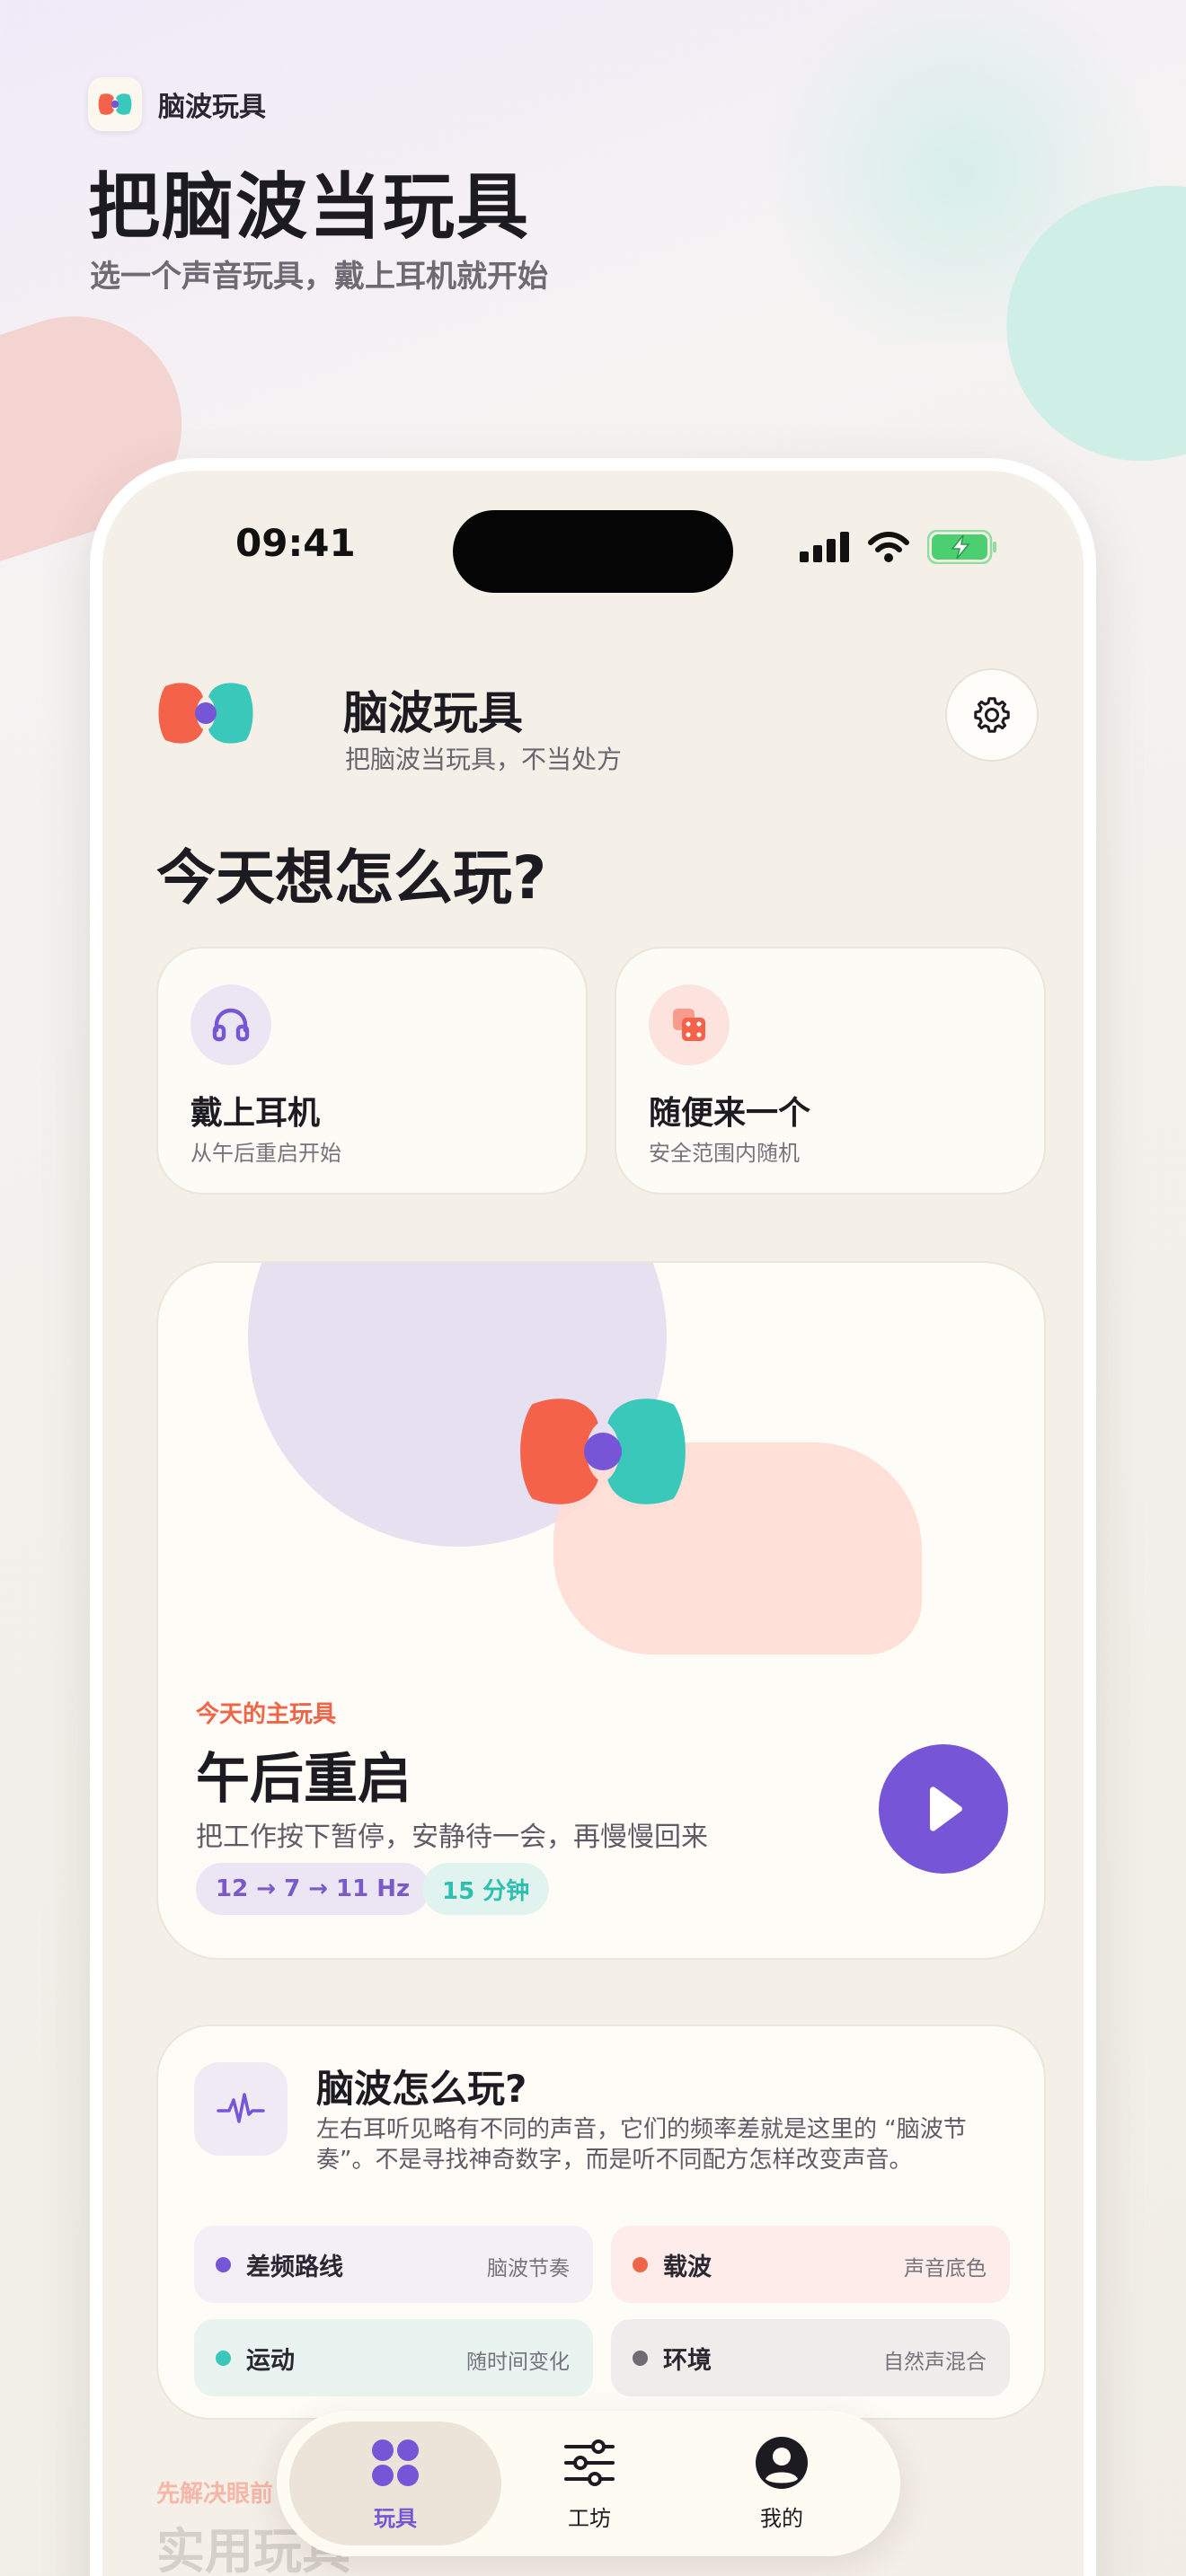 The height and width of the screenshot is (2576, 1186). Describe the element at coordinates (230, 1024) in the screenshot. I see `headphones-icon` at that location.